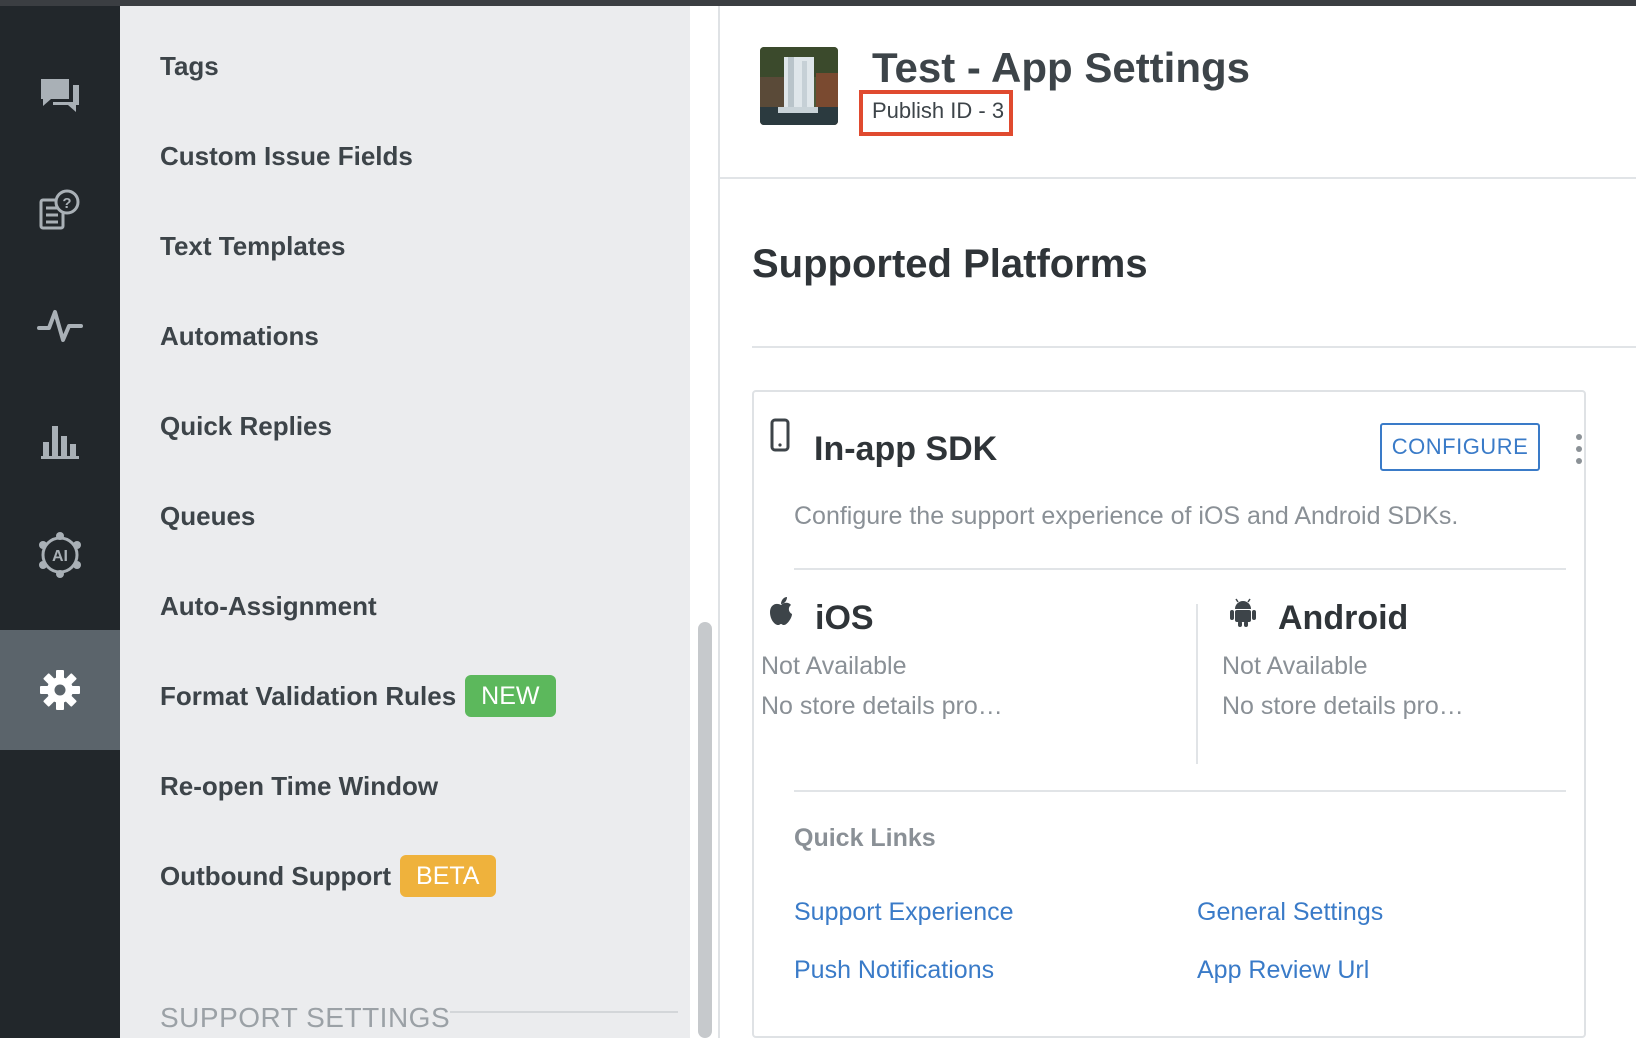  What do you see at coordinates (239, 336) in the screenshot?
I see `menu-item-automations: Automations` at bounding box center [239, 336].